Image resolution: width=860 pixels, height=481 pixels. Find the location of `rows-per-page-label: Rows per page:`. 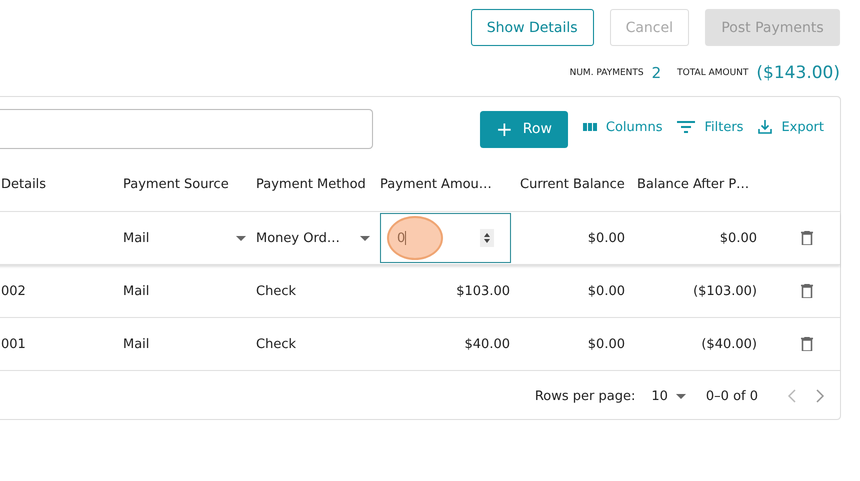

rows-per-page-label: Rows per page: is located at coordinates (585, 396).